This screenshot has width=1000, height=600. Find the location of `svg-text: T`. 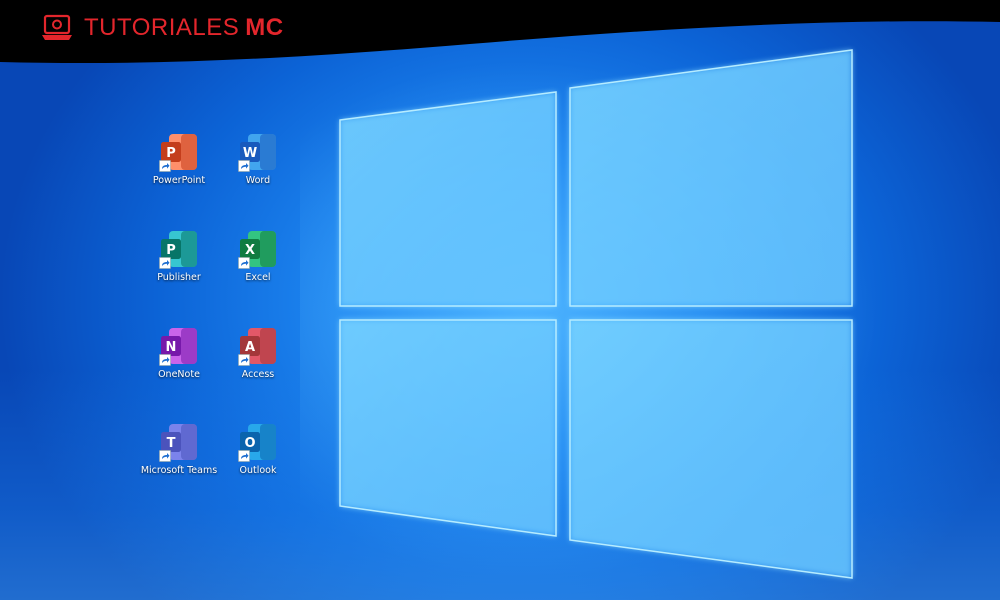

svg-text: T is located at coordinates (171, 443).